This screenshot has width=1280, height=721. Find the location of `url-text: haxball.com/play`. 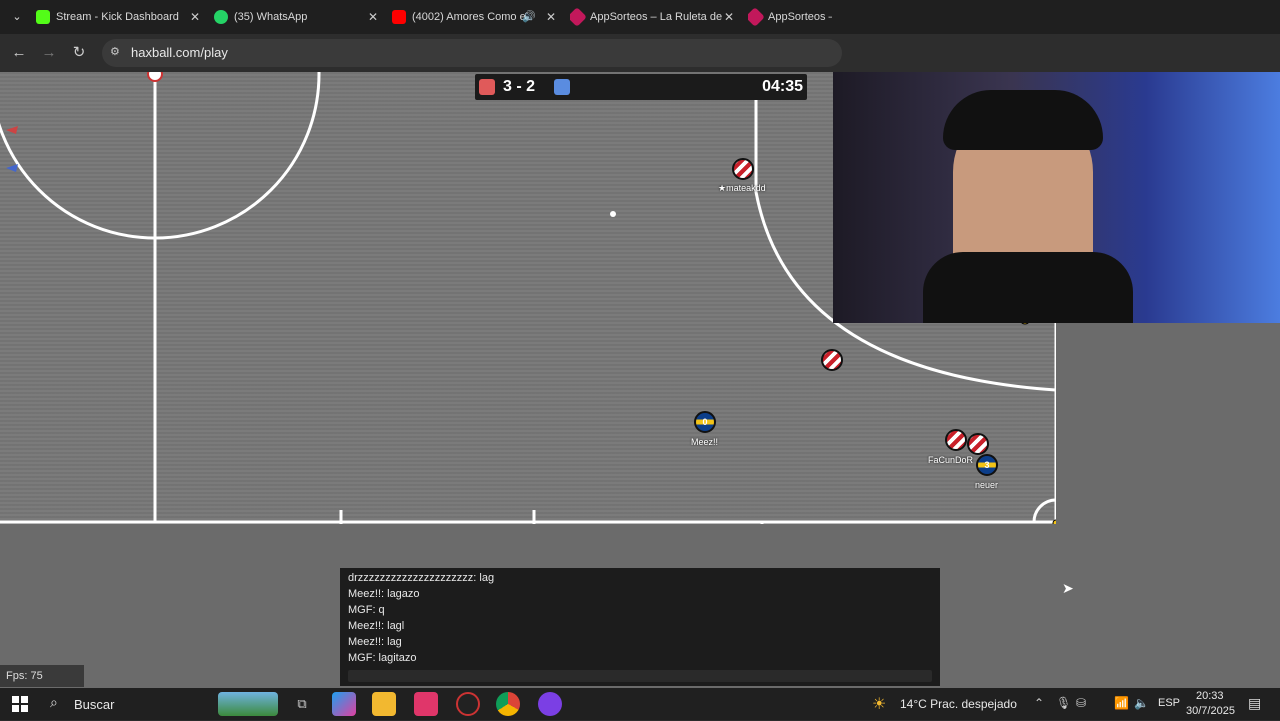

url-text: haxball.com/play is located at coordinates (179, 53).